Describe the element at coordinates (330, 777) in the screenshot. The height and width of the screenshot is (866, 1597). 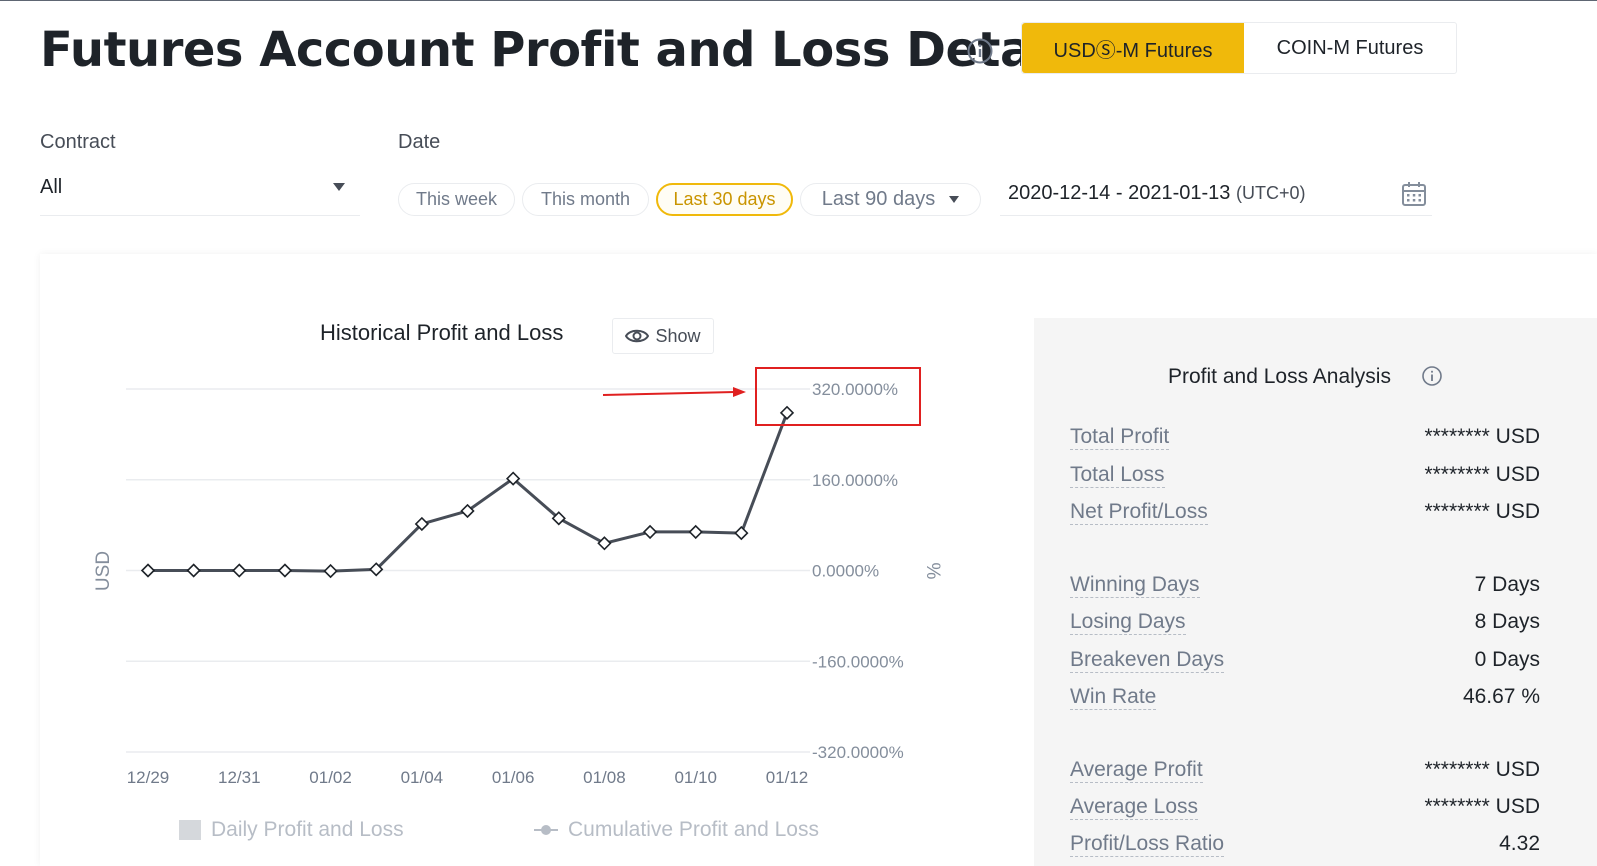
I see `x-tick-label: 01/02` at that location.